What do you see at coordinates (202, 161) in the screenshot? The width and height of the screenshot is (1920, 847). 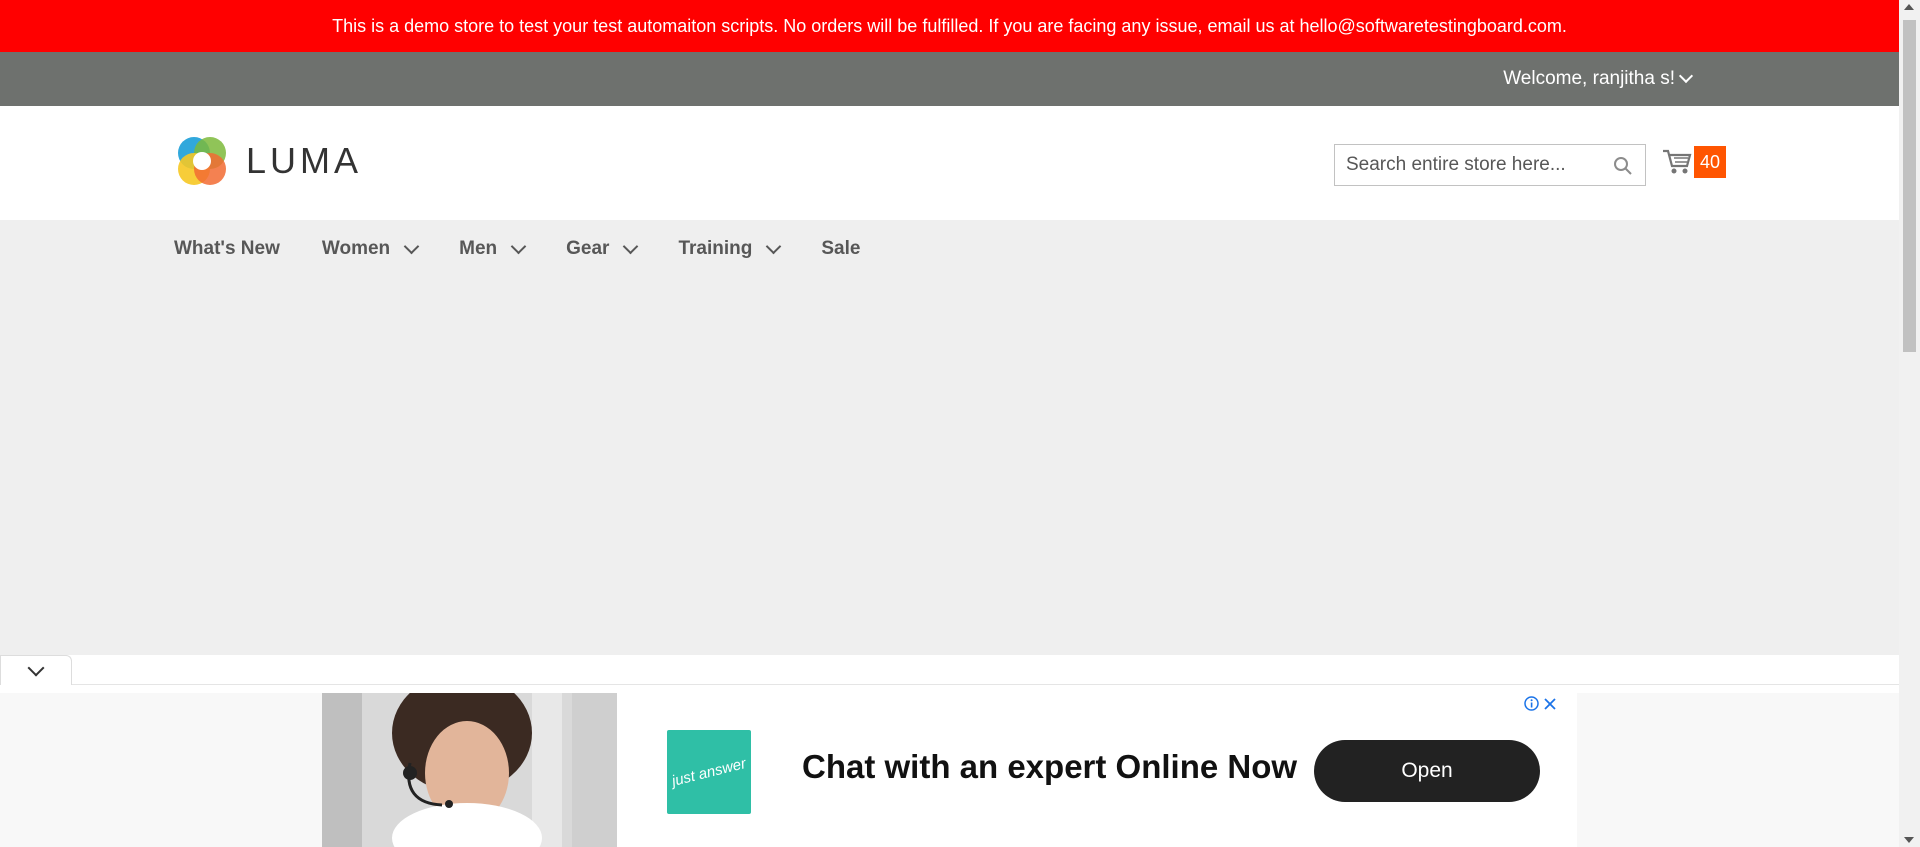 I see `luma-logo-icon` at bounding box center [202, 161].